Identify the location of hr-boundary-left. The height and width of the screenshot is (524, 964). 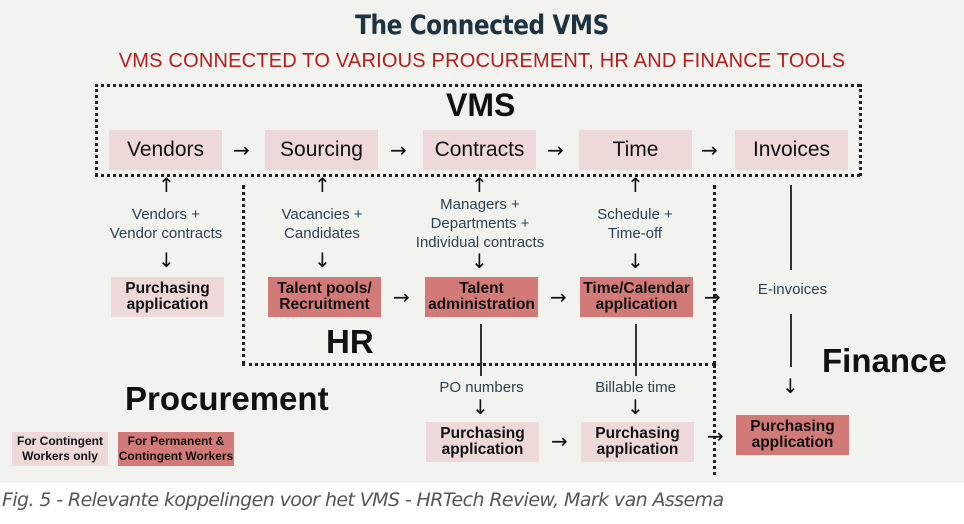
(243, 275).